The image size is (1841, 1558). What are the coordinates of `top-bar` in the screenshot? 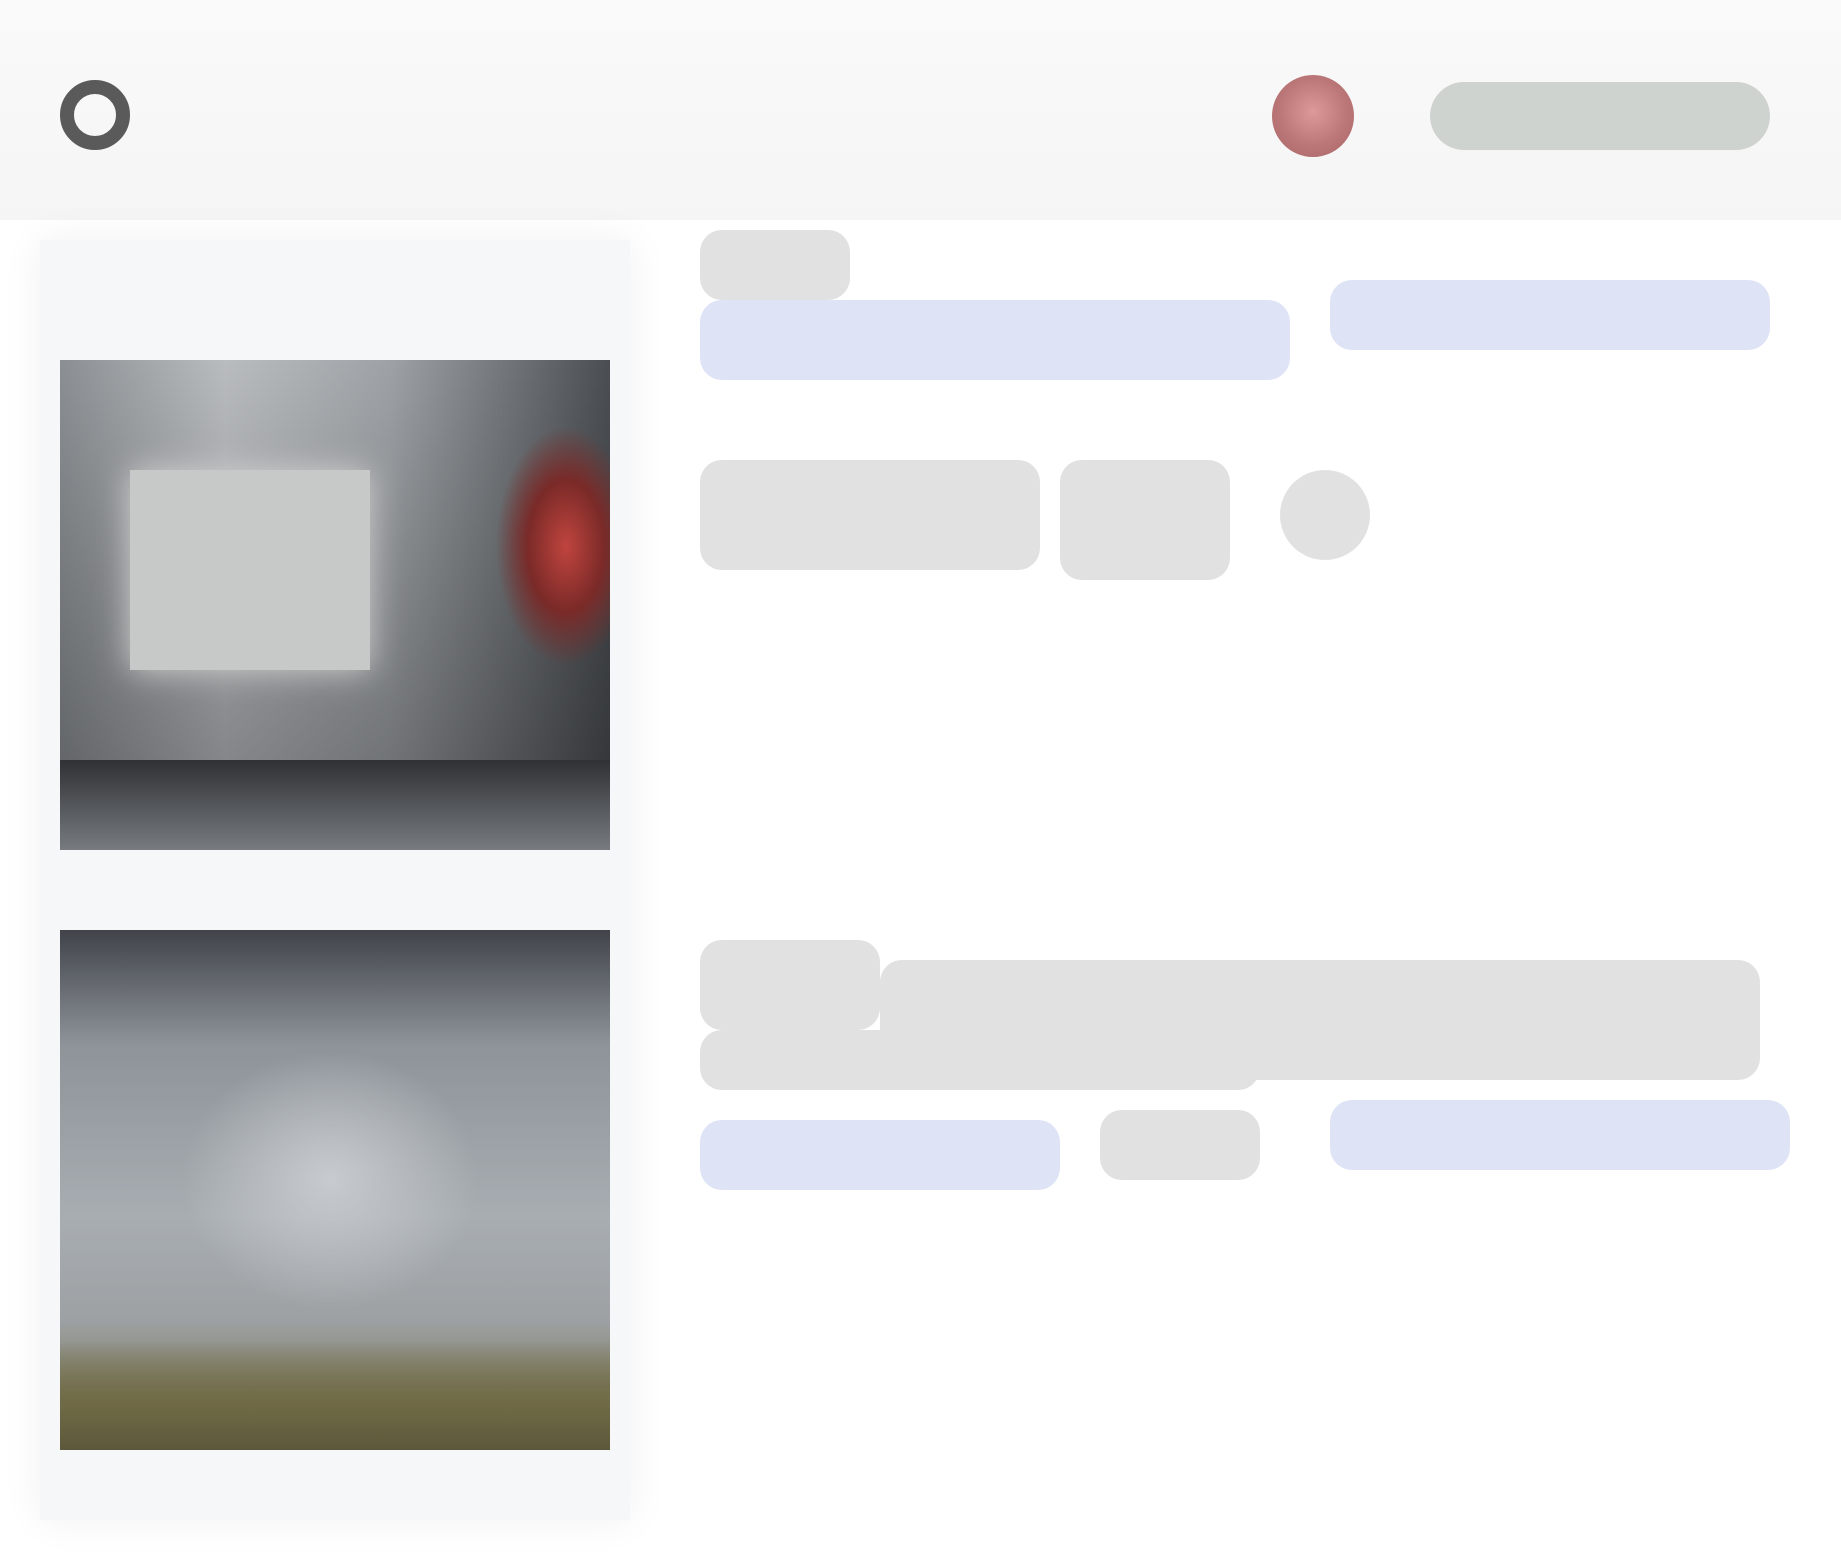 It's located at (920, 110).